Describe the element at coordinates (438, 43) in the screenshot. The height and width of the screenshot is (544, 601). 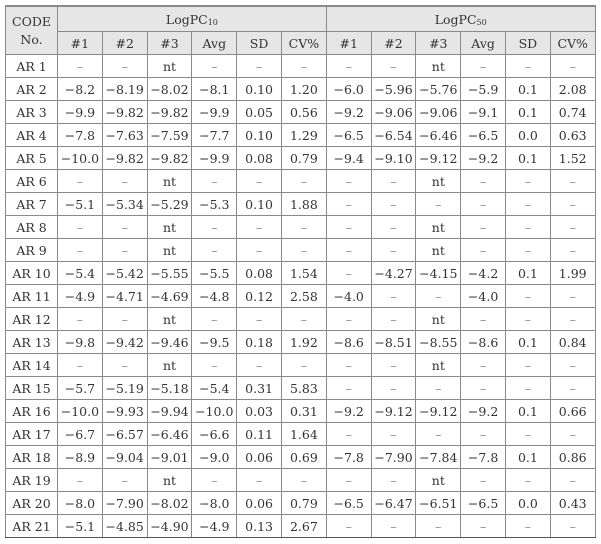
I see `subheader-pc50-n3: #3` at that location.